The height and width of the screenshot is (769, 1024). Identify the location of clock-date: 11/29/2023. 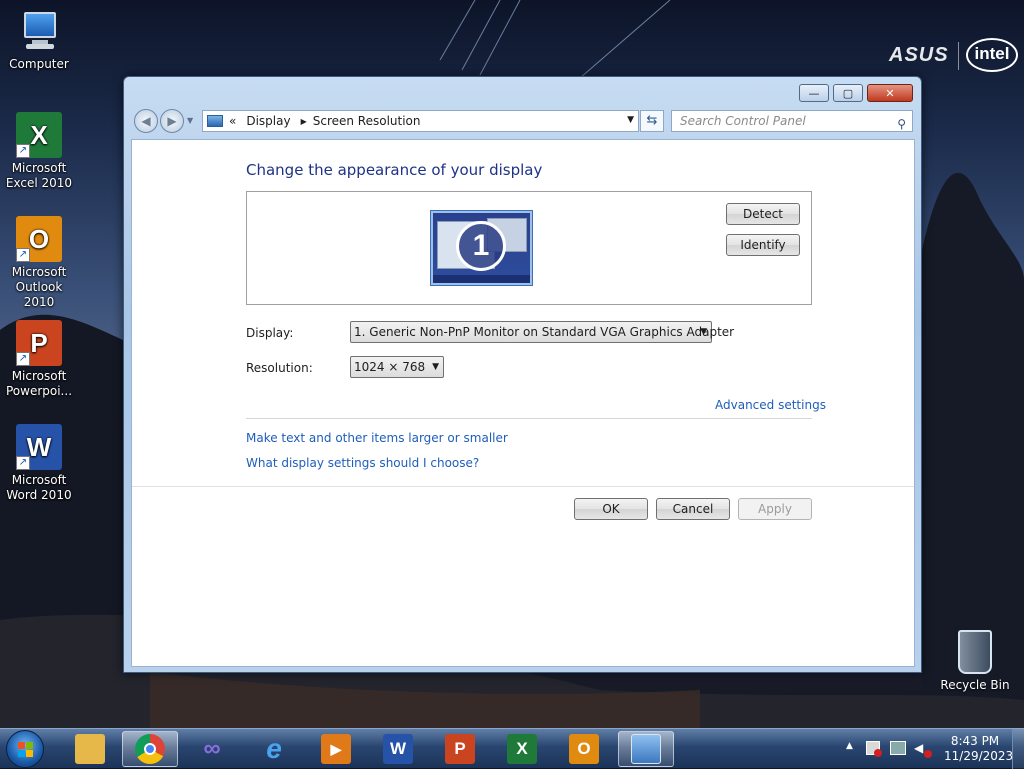
(979, 756).